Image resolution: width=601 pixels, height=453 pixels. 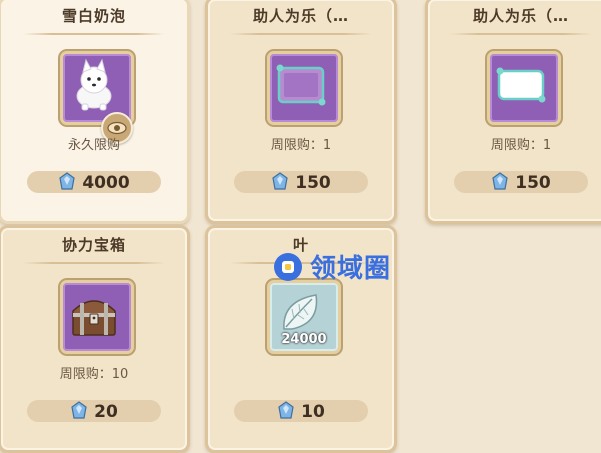 What do you see at coordinates (351, 269) in the screenshot?
I see `watermark-text: 领域圈` at bounding box center [351, 269].